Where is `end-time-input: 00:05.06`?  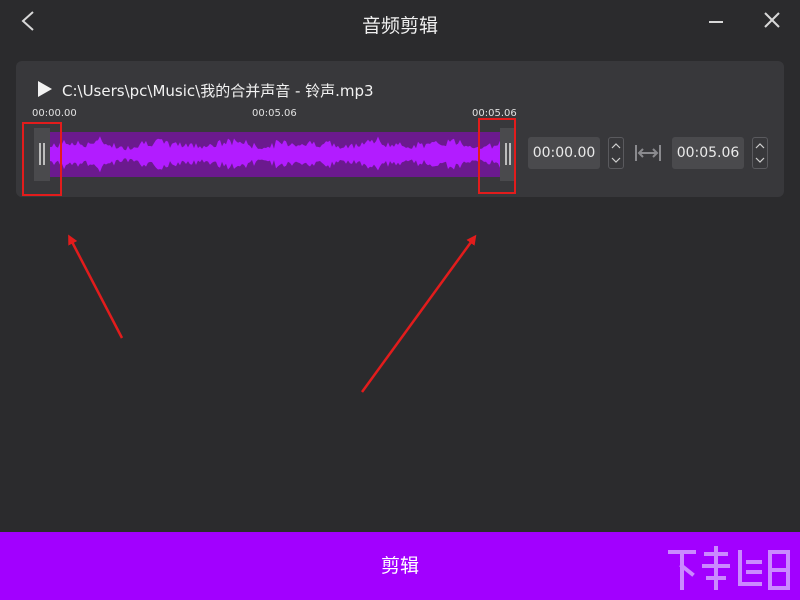
end-time-input: 00:05.06 is located at coordinates (708, 153).